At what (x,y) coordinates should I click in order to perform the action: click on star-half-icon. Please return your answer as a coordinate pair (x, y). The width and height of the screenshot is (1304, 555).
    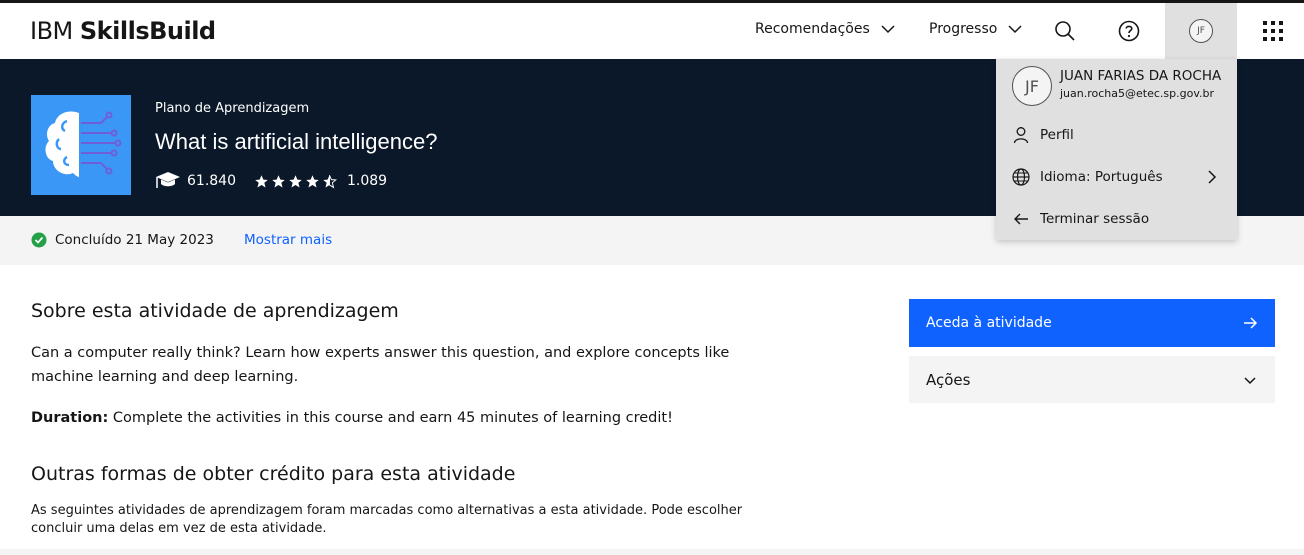
    Looking at the image, I should click on (330, 181).